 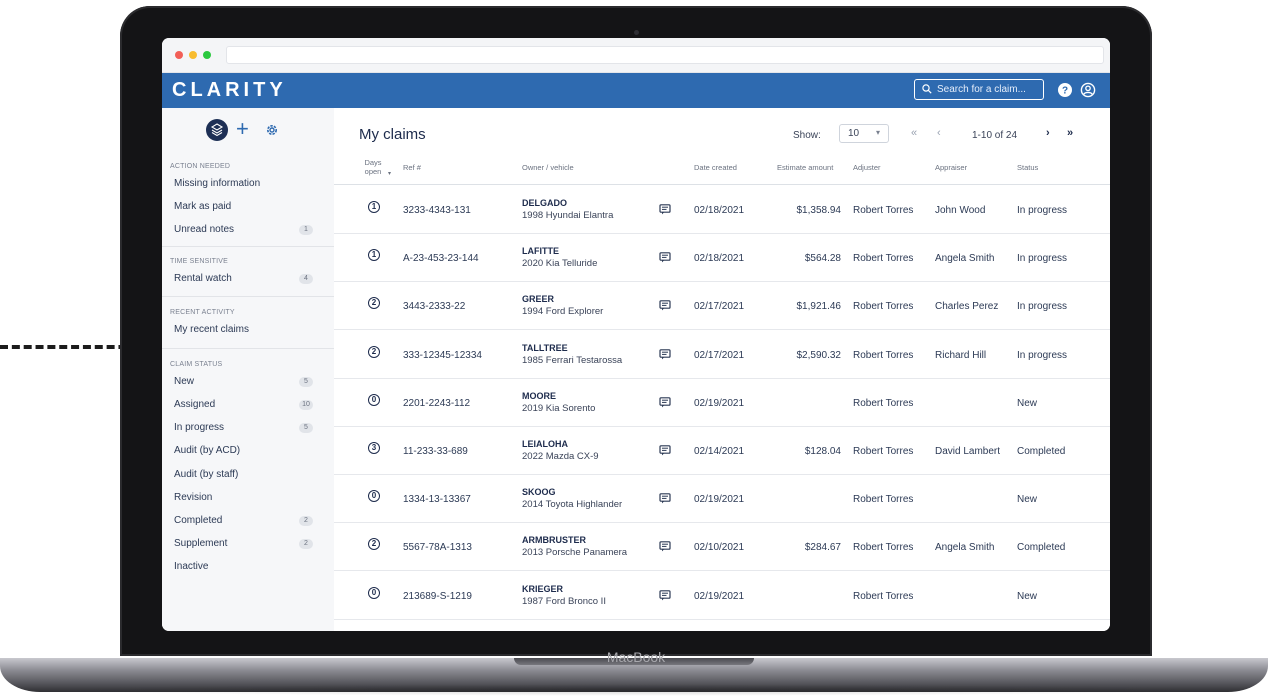 I want to click on col-date-created: Date created, so click(x=715, y=167).